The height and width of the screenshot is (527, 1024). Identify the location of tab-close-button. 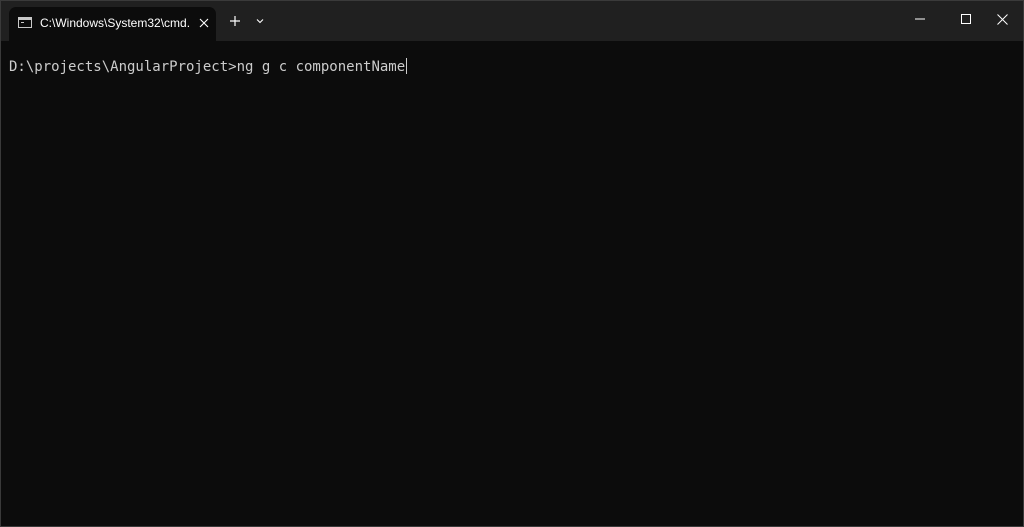
(204, 23).